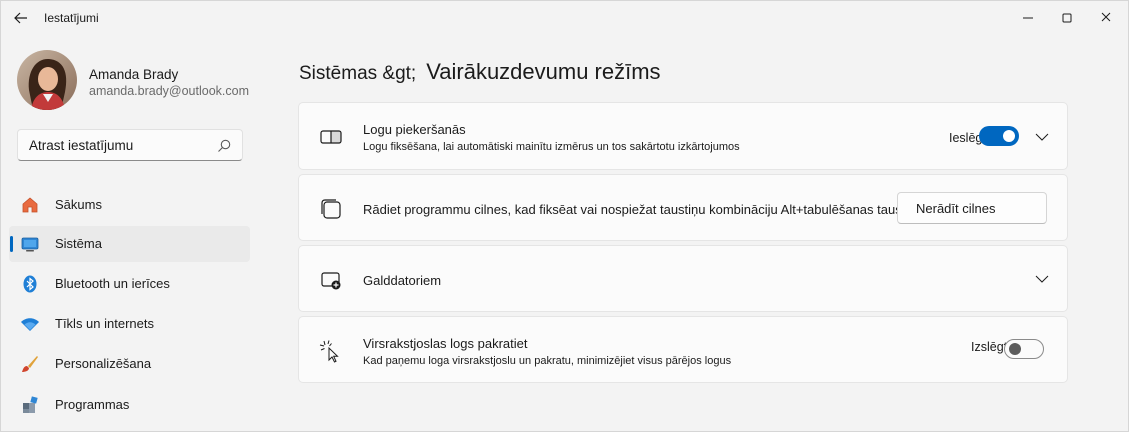 This screenshot has width=1129, height=432. I want to click on user-photo-icon, so click(47, 80).